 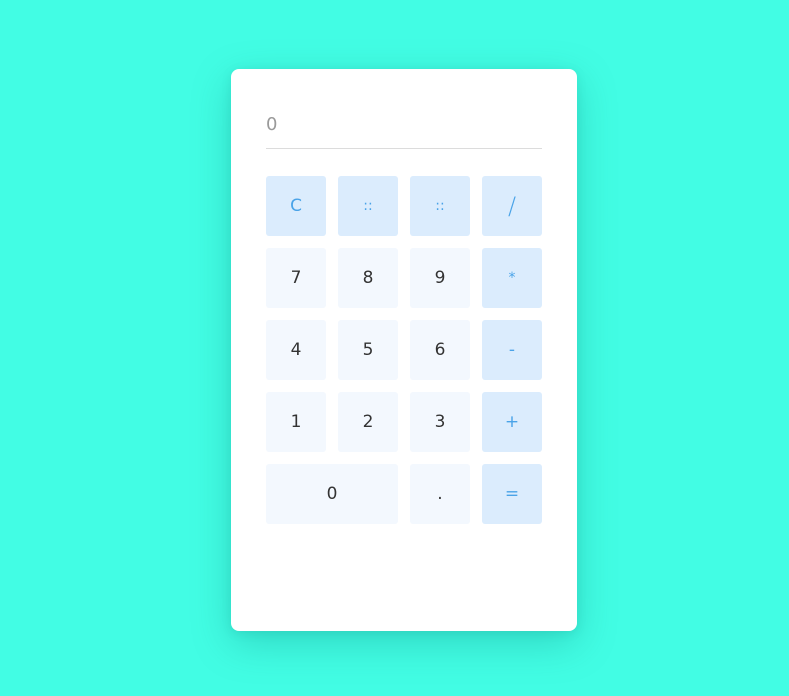 I want to click on digit-8-button: 8, so click(x=368, y=278).